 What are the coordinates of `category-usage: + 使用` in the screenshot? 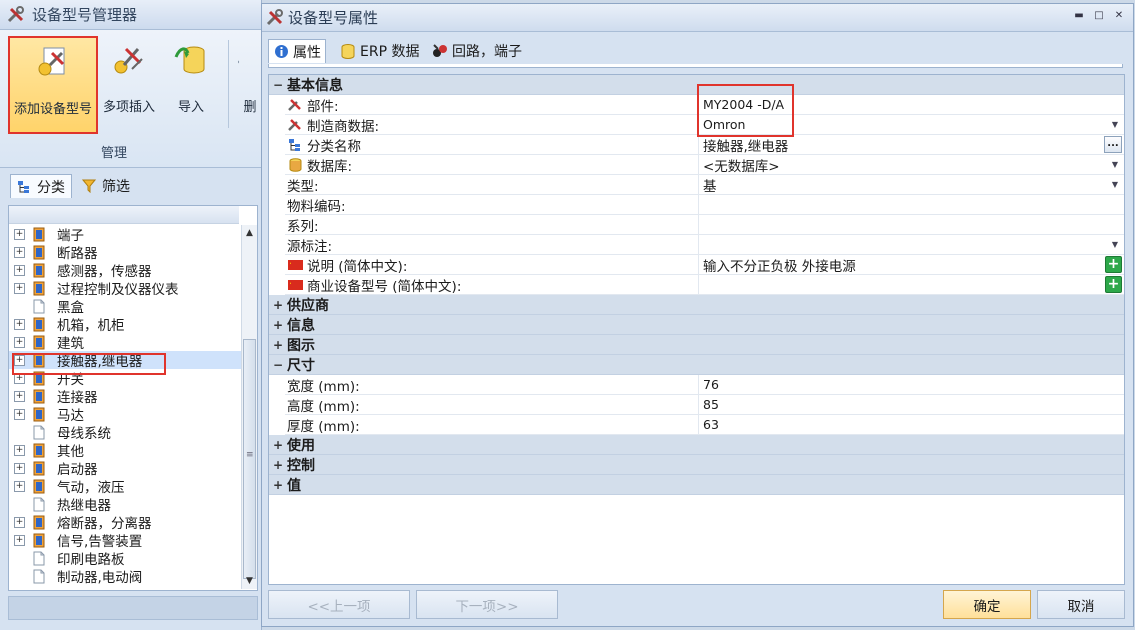 It's located at (696, 445).